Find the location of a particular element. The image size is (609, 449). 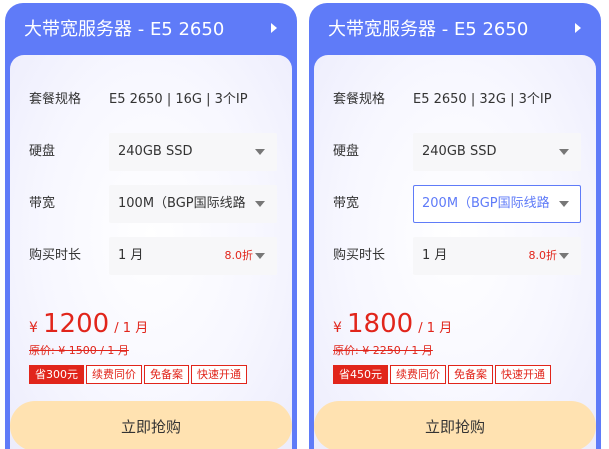

price-value: 1800 is located at coordinates (380, 324).